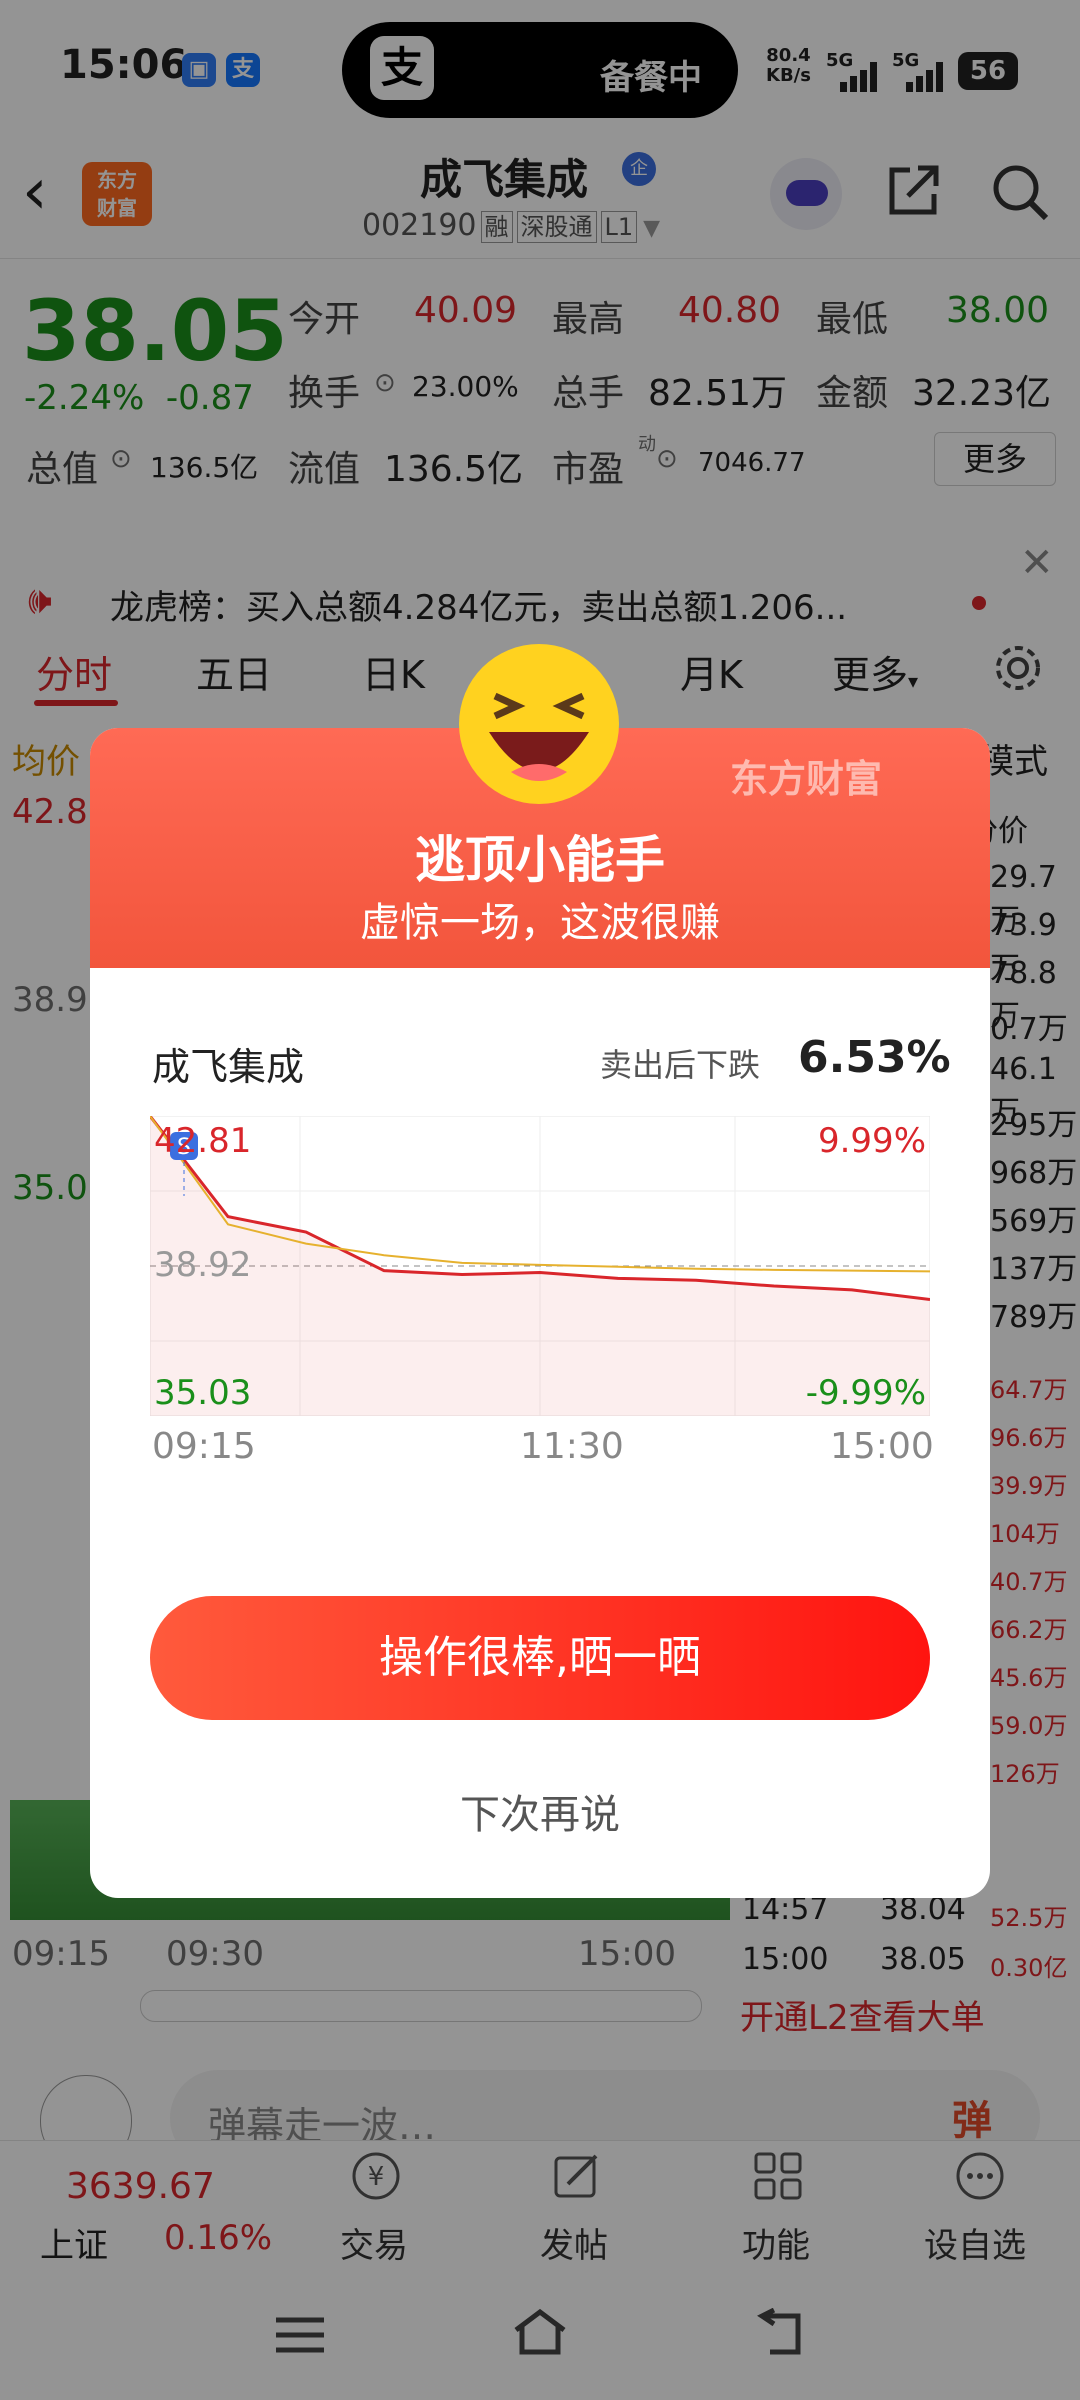 This screenshot has width=1080, height=2400. Describe the element at coordinates (202, 1393) in the screenshot. I see `chart-low-label: 35.03` at that location.